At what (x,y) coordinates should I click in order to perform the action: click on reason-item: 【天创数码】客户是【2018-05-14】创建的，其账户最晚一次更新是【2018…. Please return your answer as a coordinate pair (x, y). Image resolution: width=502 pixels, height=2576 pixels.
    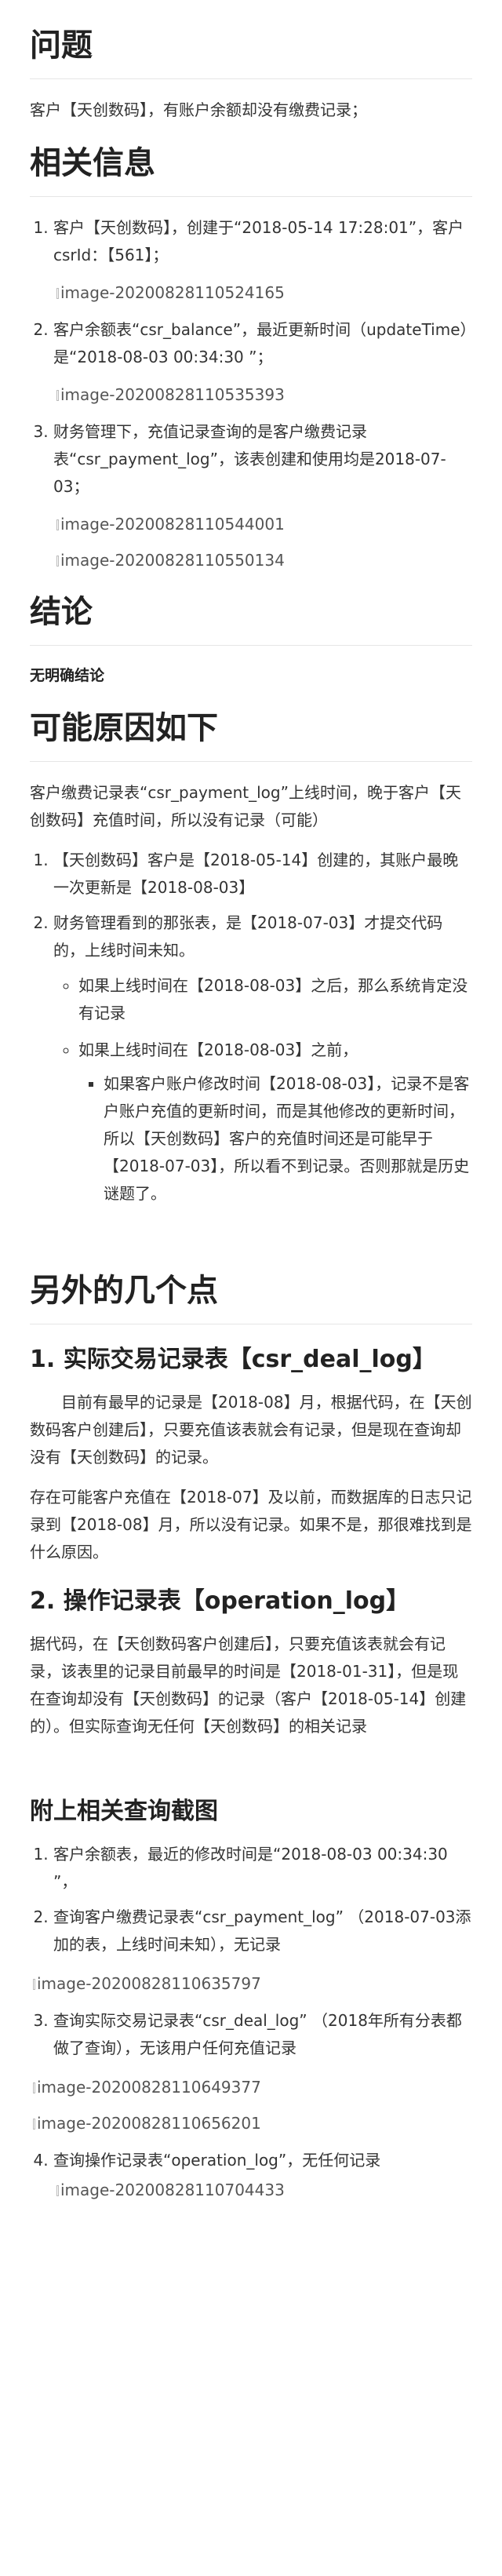
    Looking at the image, I should click on (262, 874).